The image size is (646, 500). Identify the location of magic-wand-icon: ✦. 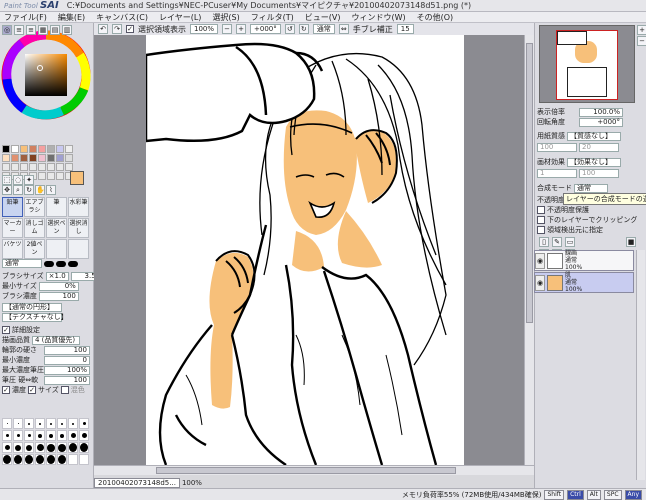
(29, 180).